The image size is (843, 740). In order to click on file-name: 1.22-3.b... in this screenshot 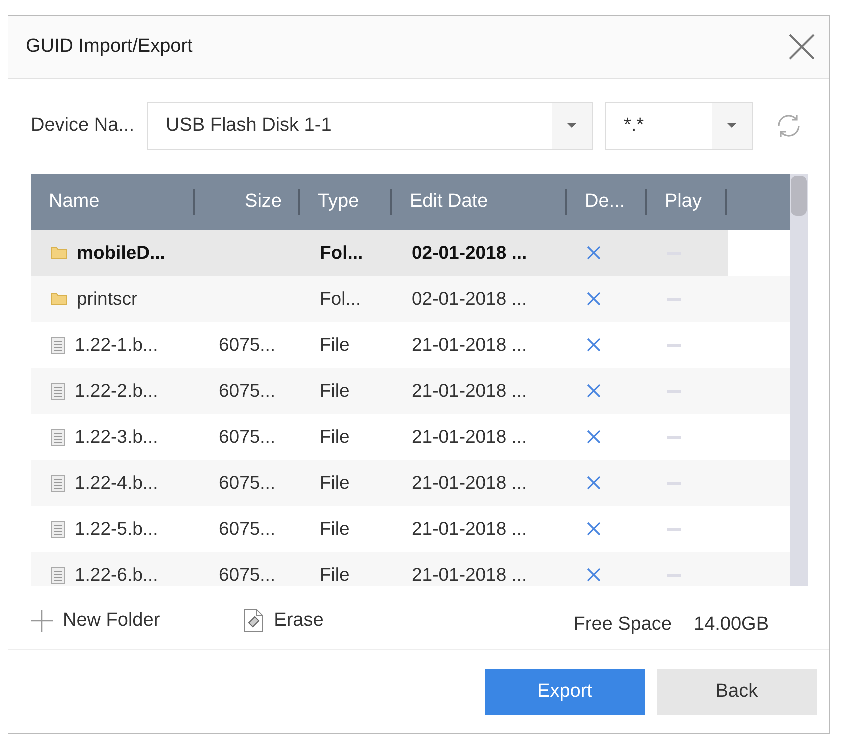, I will do `click(116, 437)`.